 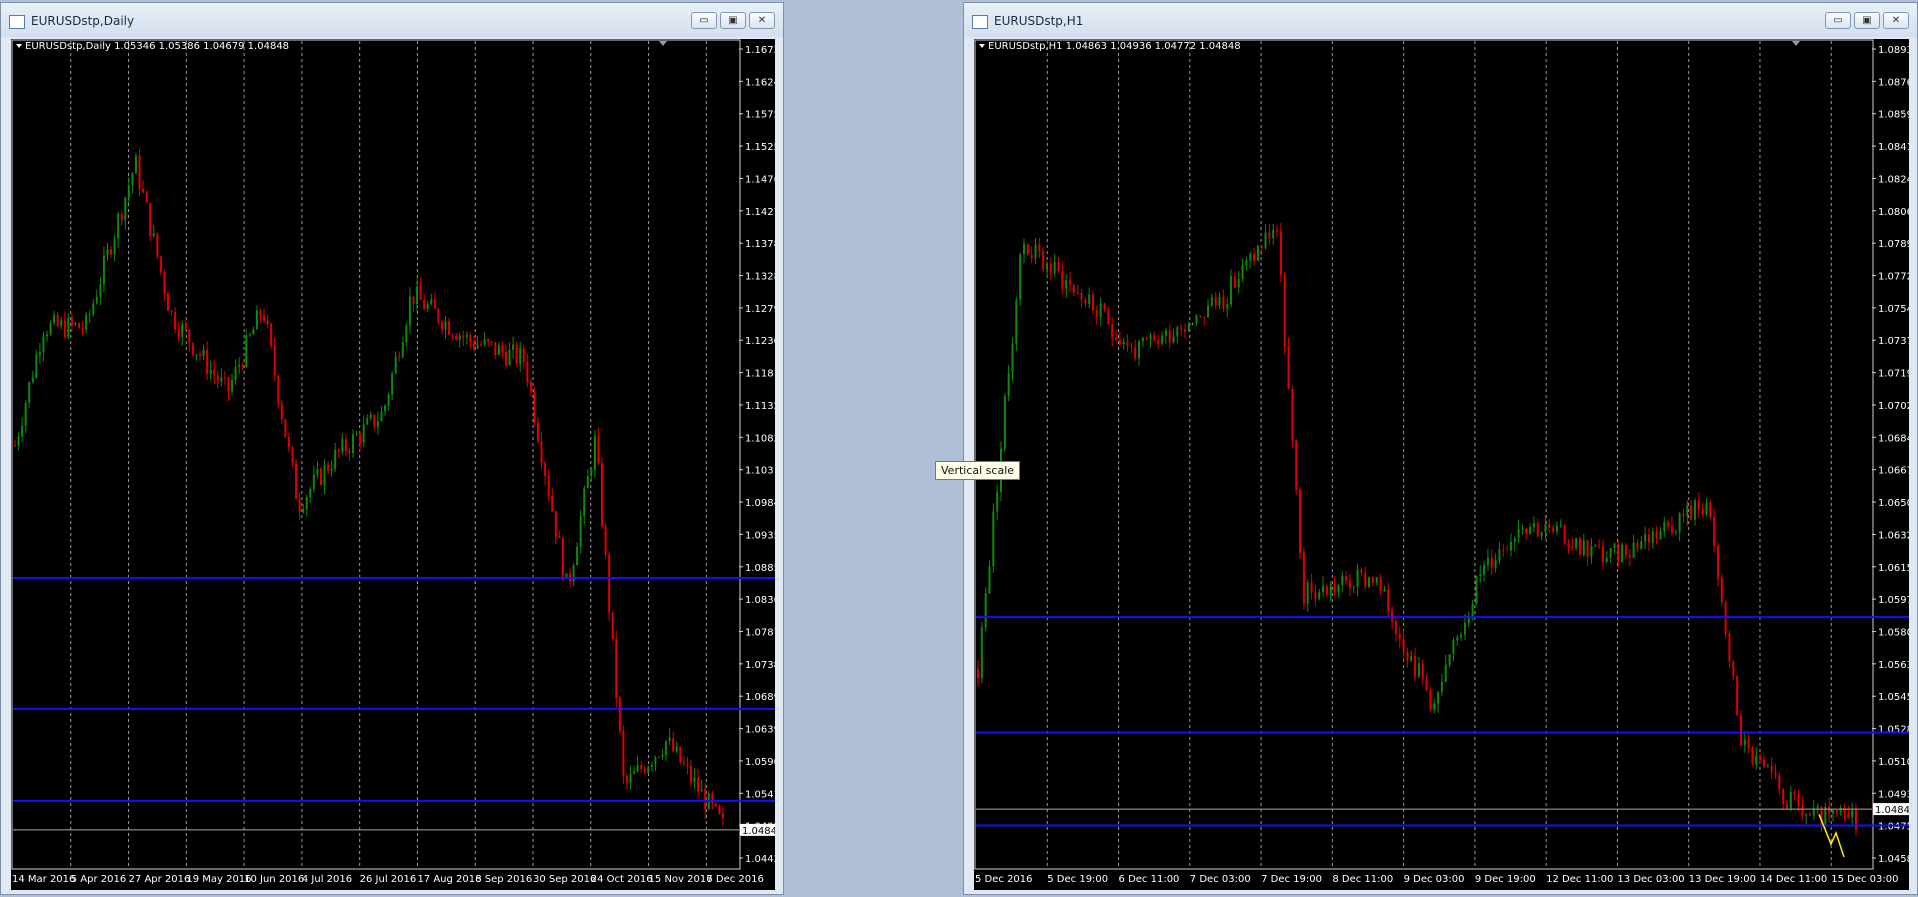 What do you see at coordinates (1893, 179) in the screenshot?
I see `price-axis-label: 1.08240` at bounding box center [1893, 179].